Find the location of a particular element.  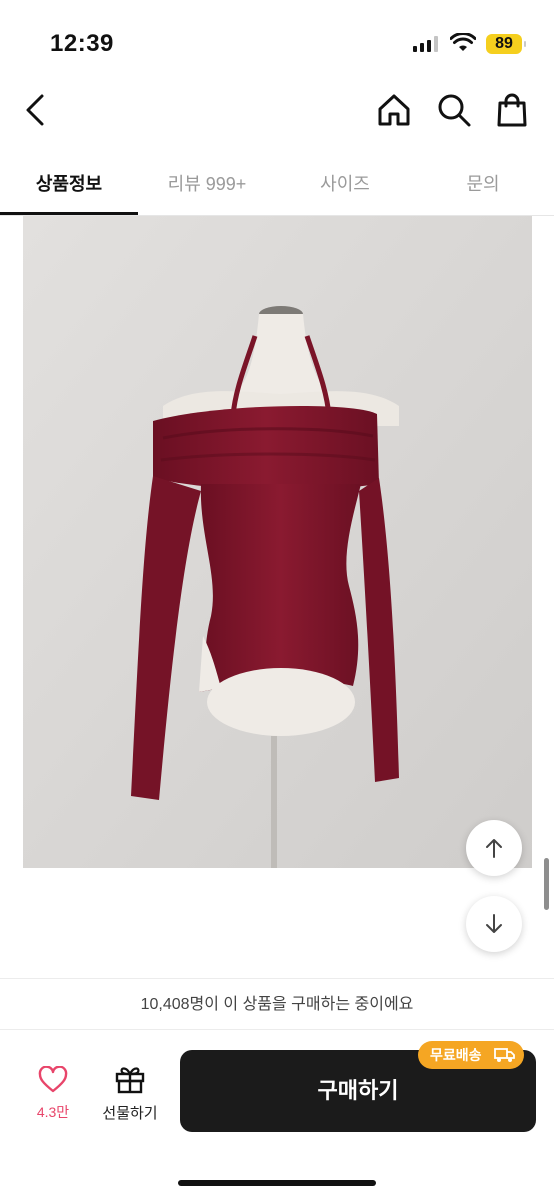

tab-reviews: 리뷰 999+ is located at coordinates (207, 183).